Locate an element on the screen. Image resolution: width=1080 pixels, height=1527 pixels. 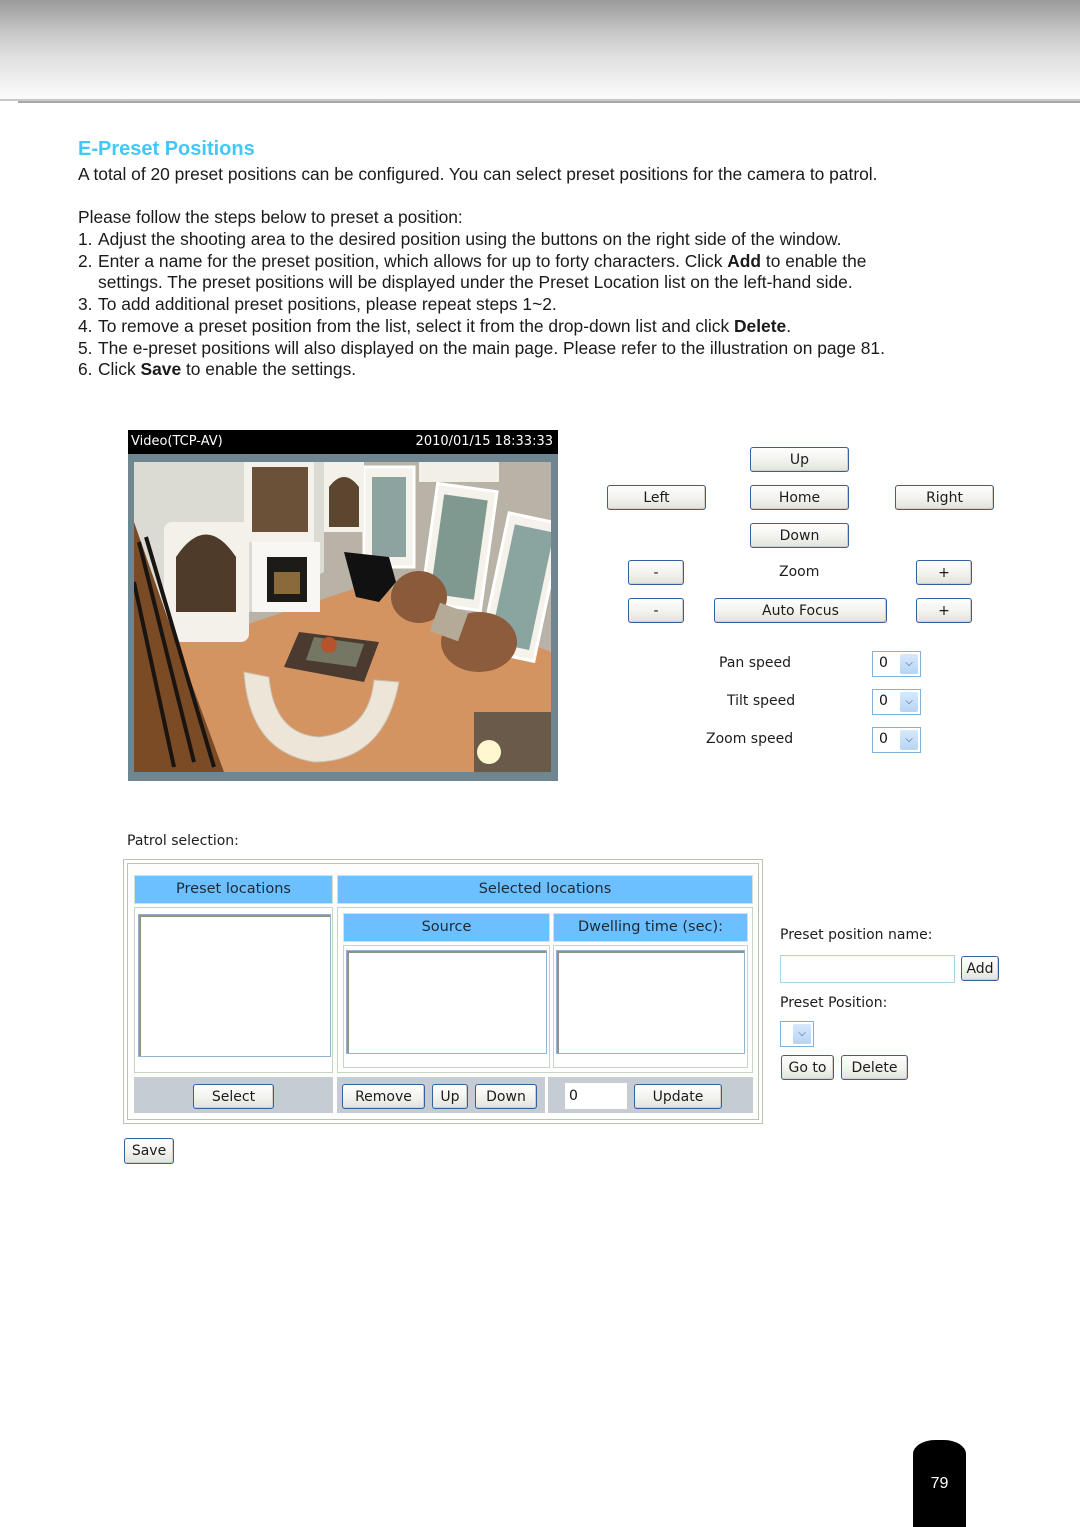
preset-name-input is located at coordinates (867, 969).